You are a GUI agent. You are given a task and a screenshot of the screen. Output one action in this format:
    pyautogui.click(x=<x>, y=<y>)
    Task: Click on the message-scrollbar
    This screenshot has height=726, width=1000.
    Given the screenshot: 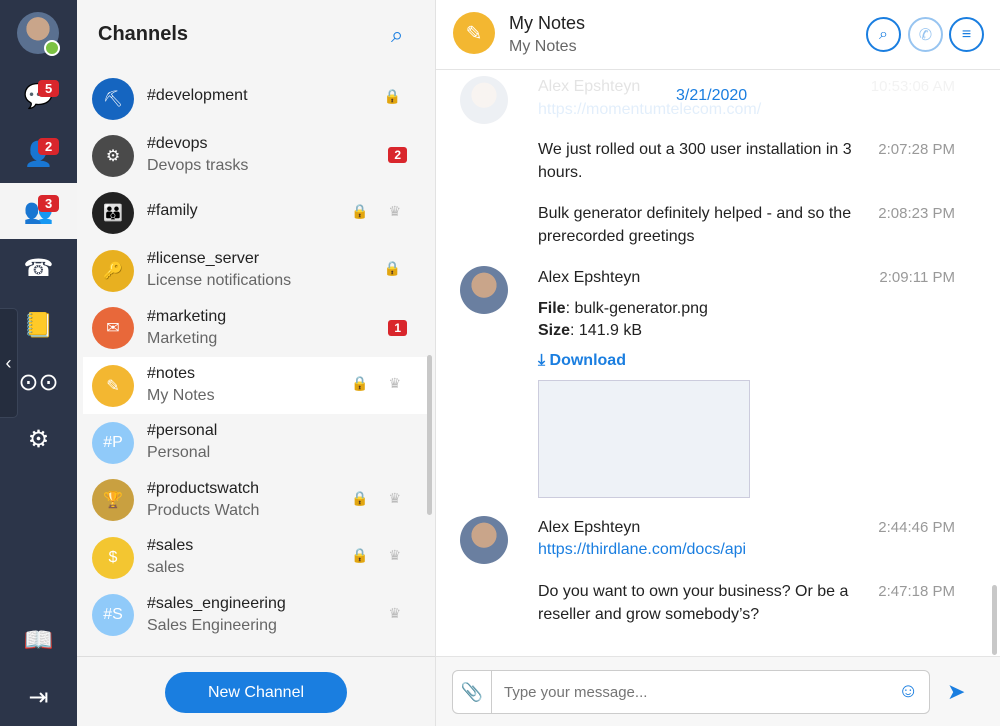 What is the action you would take?
    pyautogui.click(x=994, y=620)
    